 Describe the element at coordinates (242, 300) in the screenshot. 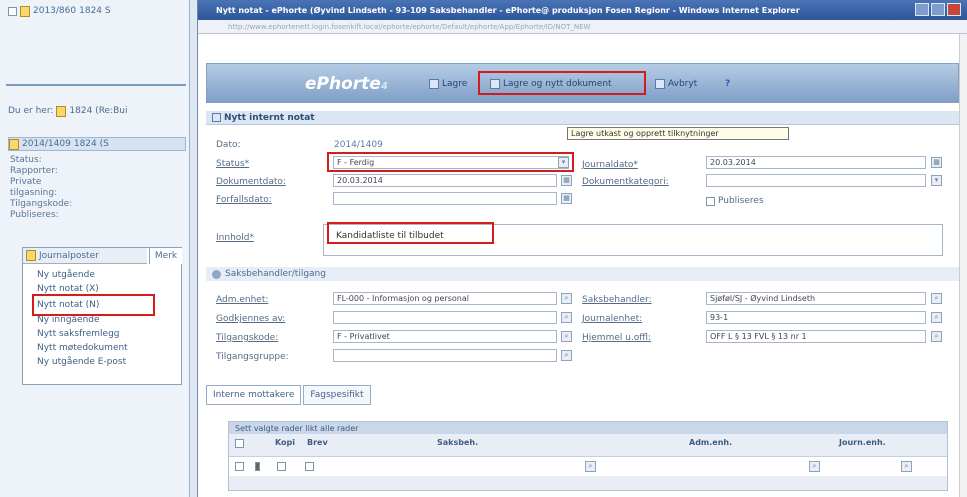

I see `adm-label: Adm.enhet:` at that location.